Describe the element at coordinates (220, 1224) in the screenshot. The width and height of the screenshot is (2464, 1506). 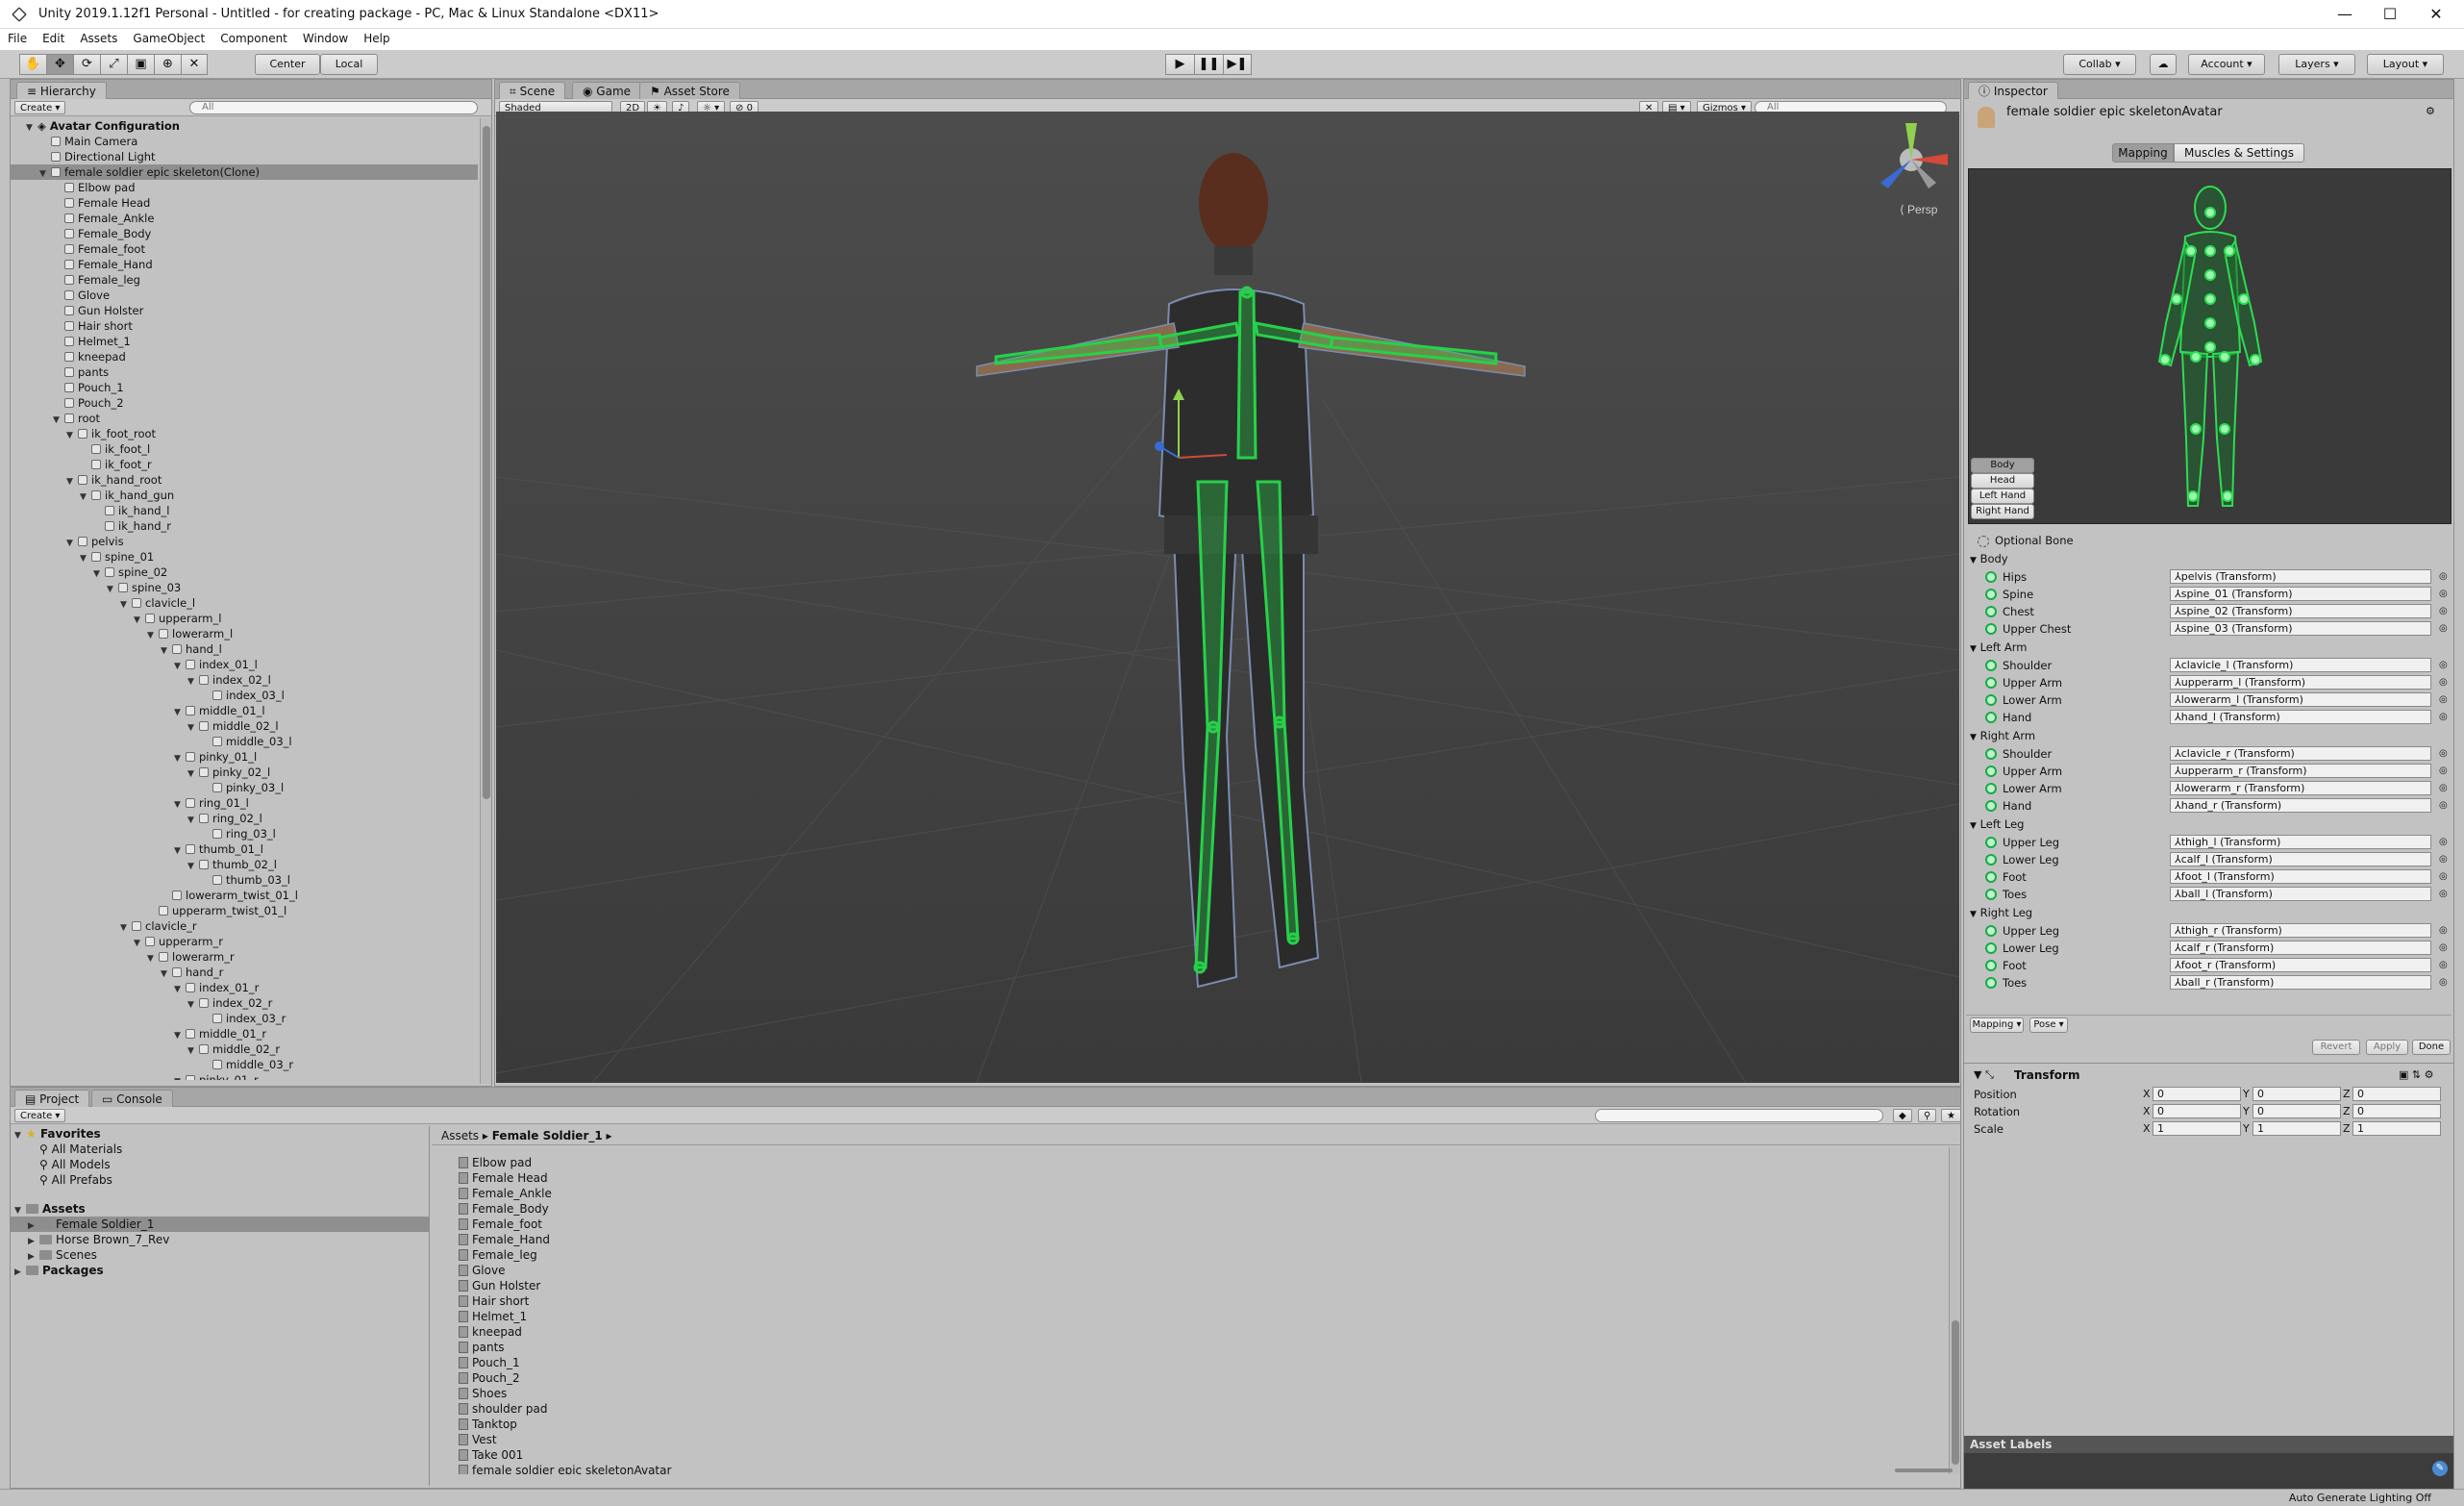
I see `asset-folder-item: ▶ Female Soldier_1` at that location.